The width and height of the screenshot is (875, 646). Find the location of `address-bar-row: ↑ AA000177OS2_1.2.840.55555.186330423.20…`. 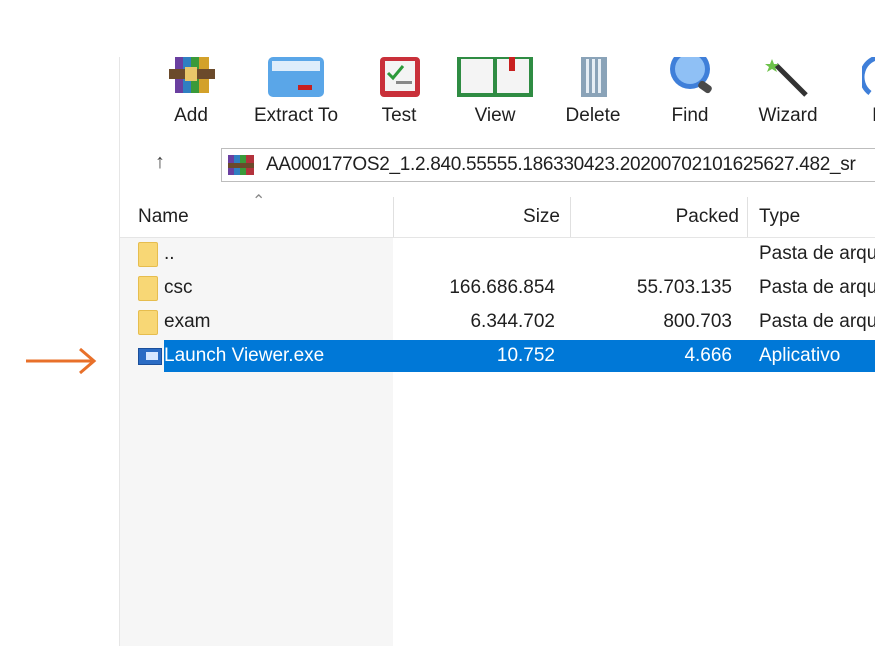

address-bar-row: ↑ AA000177OS2_1.2.840.55555.186330423.20… is located at coordinates (497, 165).